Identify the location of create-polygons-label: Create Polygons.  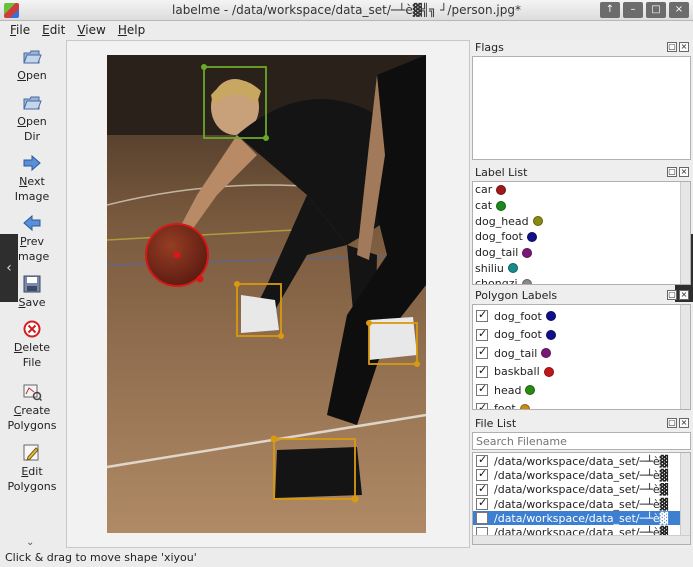
(32, 418).